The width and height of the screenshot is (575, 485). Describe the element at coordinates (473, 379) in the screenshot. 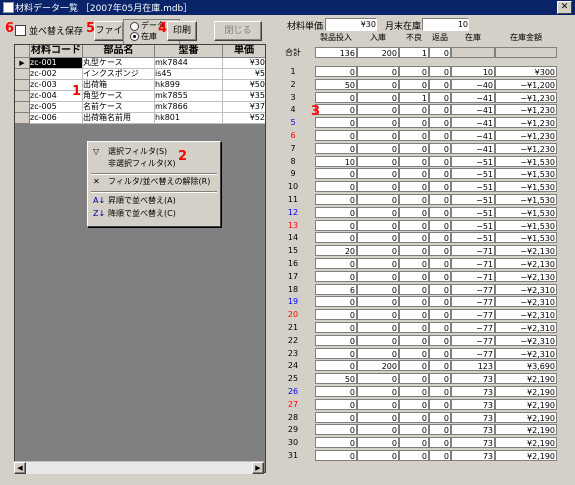

I see `stock-cell: 73` at that location.